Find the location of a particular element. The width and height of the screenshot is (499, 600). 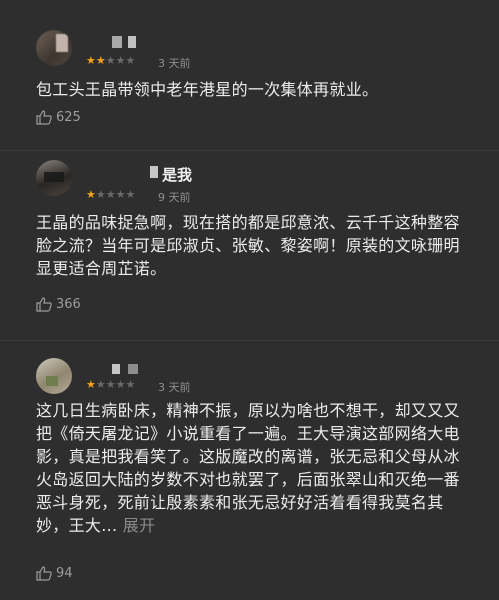

expand-link: 展开 is located at coordinates (139, 525).